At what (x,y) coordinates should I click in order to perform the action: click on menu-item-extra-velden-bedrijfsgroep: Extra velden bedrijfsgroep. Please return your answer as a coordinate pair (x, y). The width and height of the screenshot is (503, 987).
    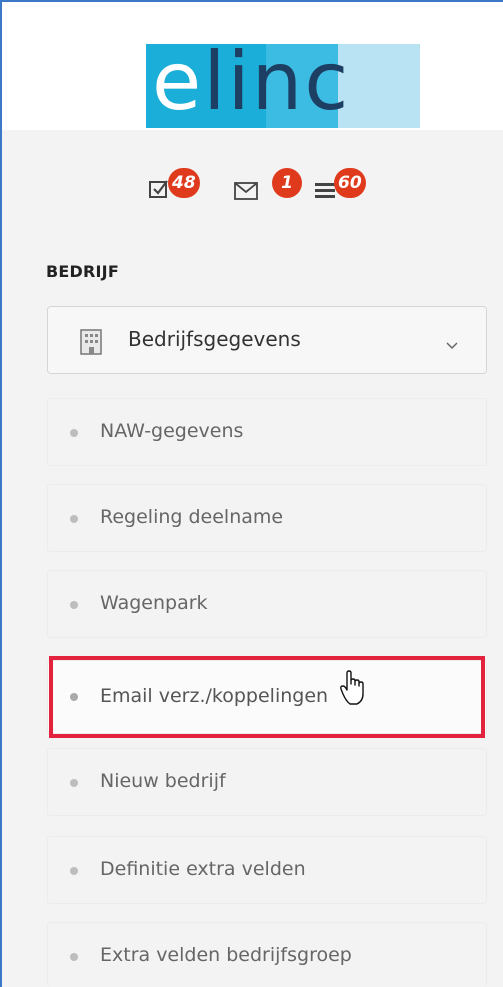
    Looking at the image, I should click on (267, 954).